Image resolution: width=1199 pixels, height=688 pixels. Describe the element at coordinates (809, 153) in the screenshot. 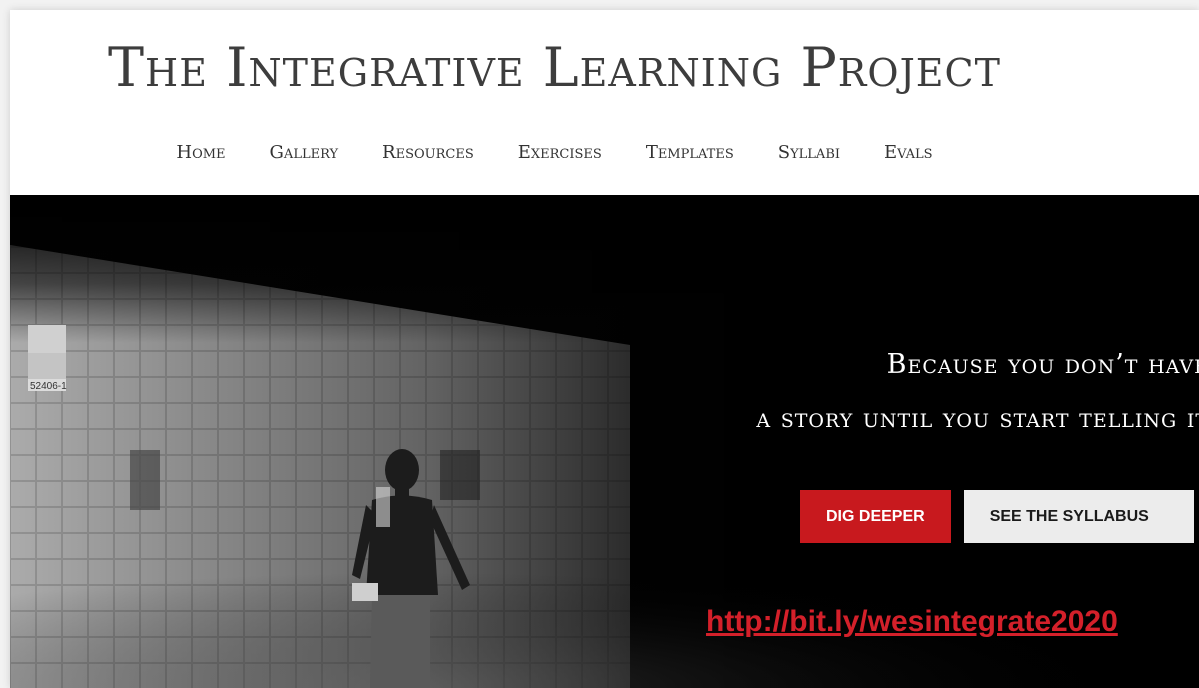

I see `nav-item-syllabi: Syllabi` at that location.